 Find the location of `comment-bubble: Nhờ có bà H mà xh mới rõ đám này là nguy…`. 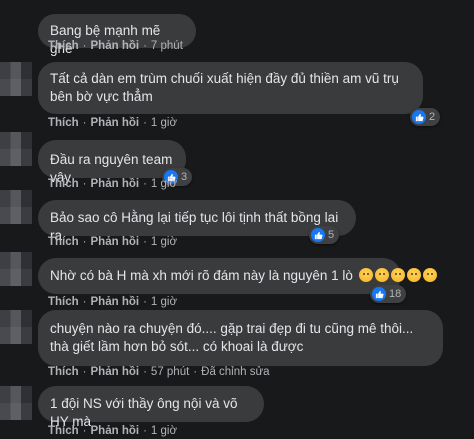

comment-bubble: Nhờ có bà H mà xh mới rõ đám này là nguy… is located at coordinates (237, 276).